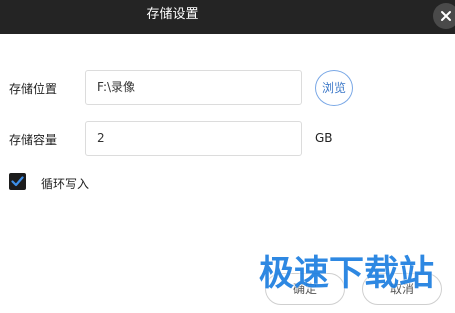  What do you see at coordinates (65, 184) in the screenshot?
I see `loop-write-label: 循环写入` at bounding box center [65, 184].